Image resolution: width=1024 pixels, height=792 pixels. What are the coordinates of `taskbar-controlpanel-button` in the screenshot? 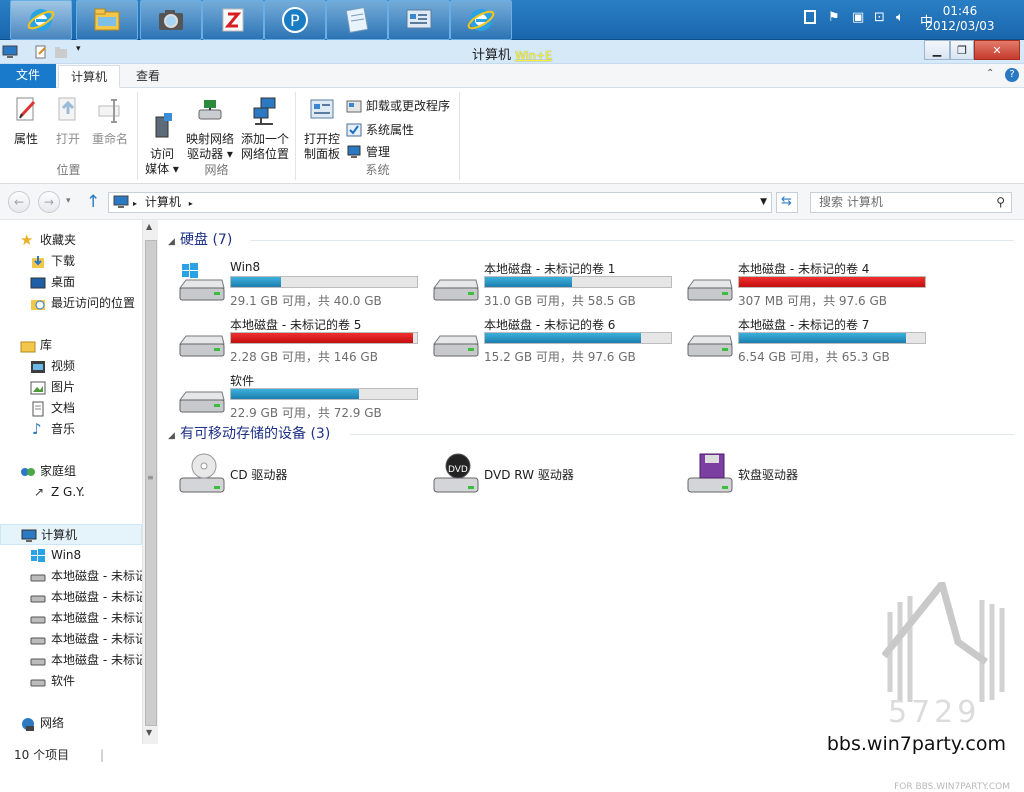 It's located at (419, 20).